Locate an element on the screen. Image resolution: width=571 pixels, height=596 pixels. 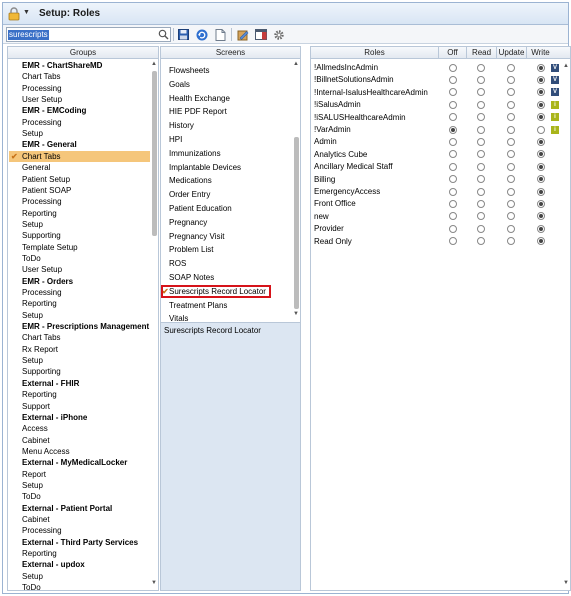
screens-scroll-thumb is located at coordinates (296, 223).